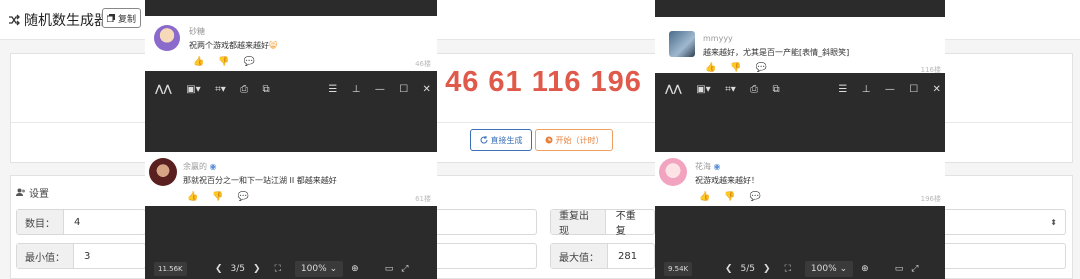  I want to click on repeat-value: 不重复, so click(630, 222).